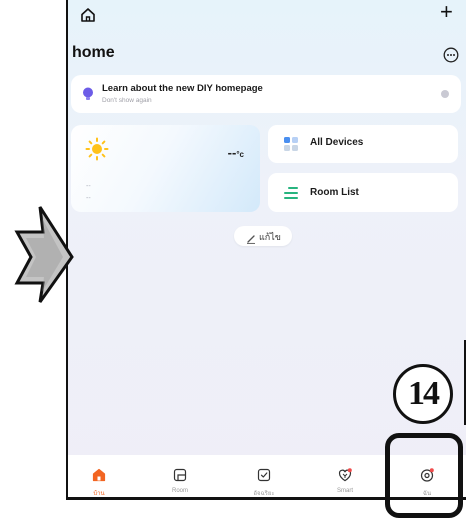 The image size is (476, 522). I want to click on scene-icon, so click(264, 475).